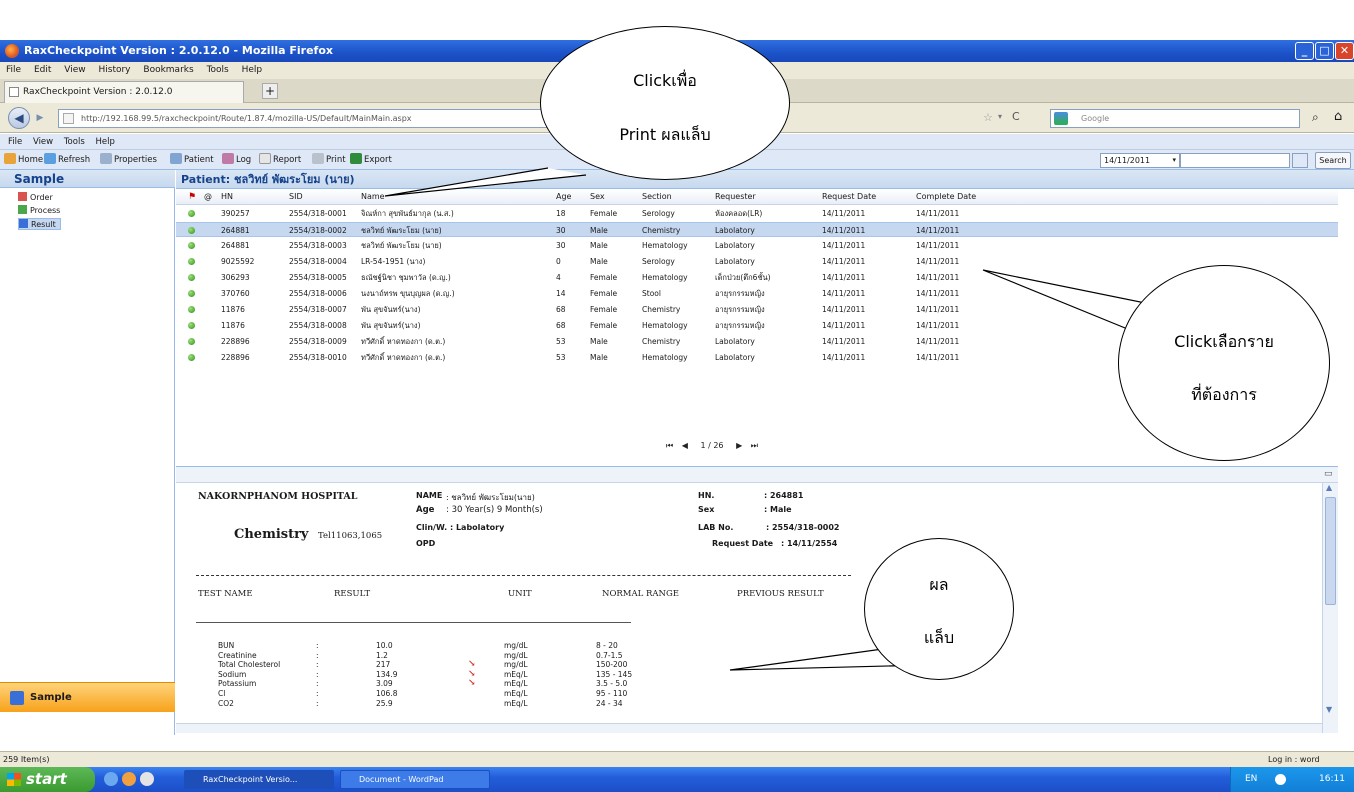 This screenshot has height=792, width=1354. What do you see at coordinates (1280, 779) in the screenshot?
I see `tray-icon` at bounding box center [1280, 779].